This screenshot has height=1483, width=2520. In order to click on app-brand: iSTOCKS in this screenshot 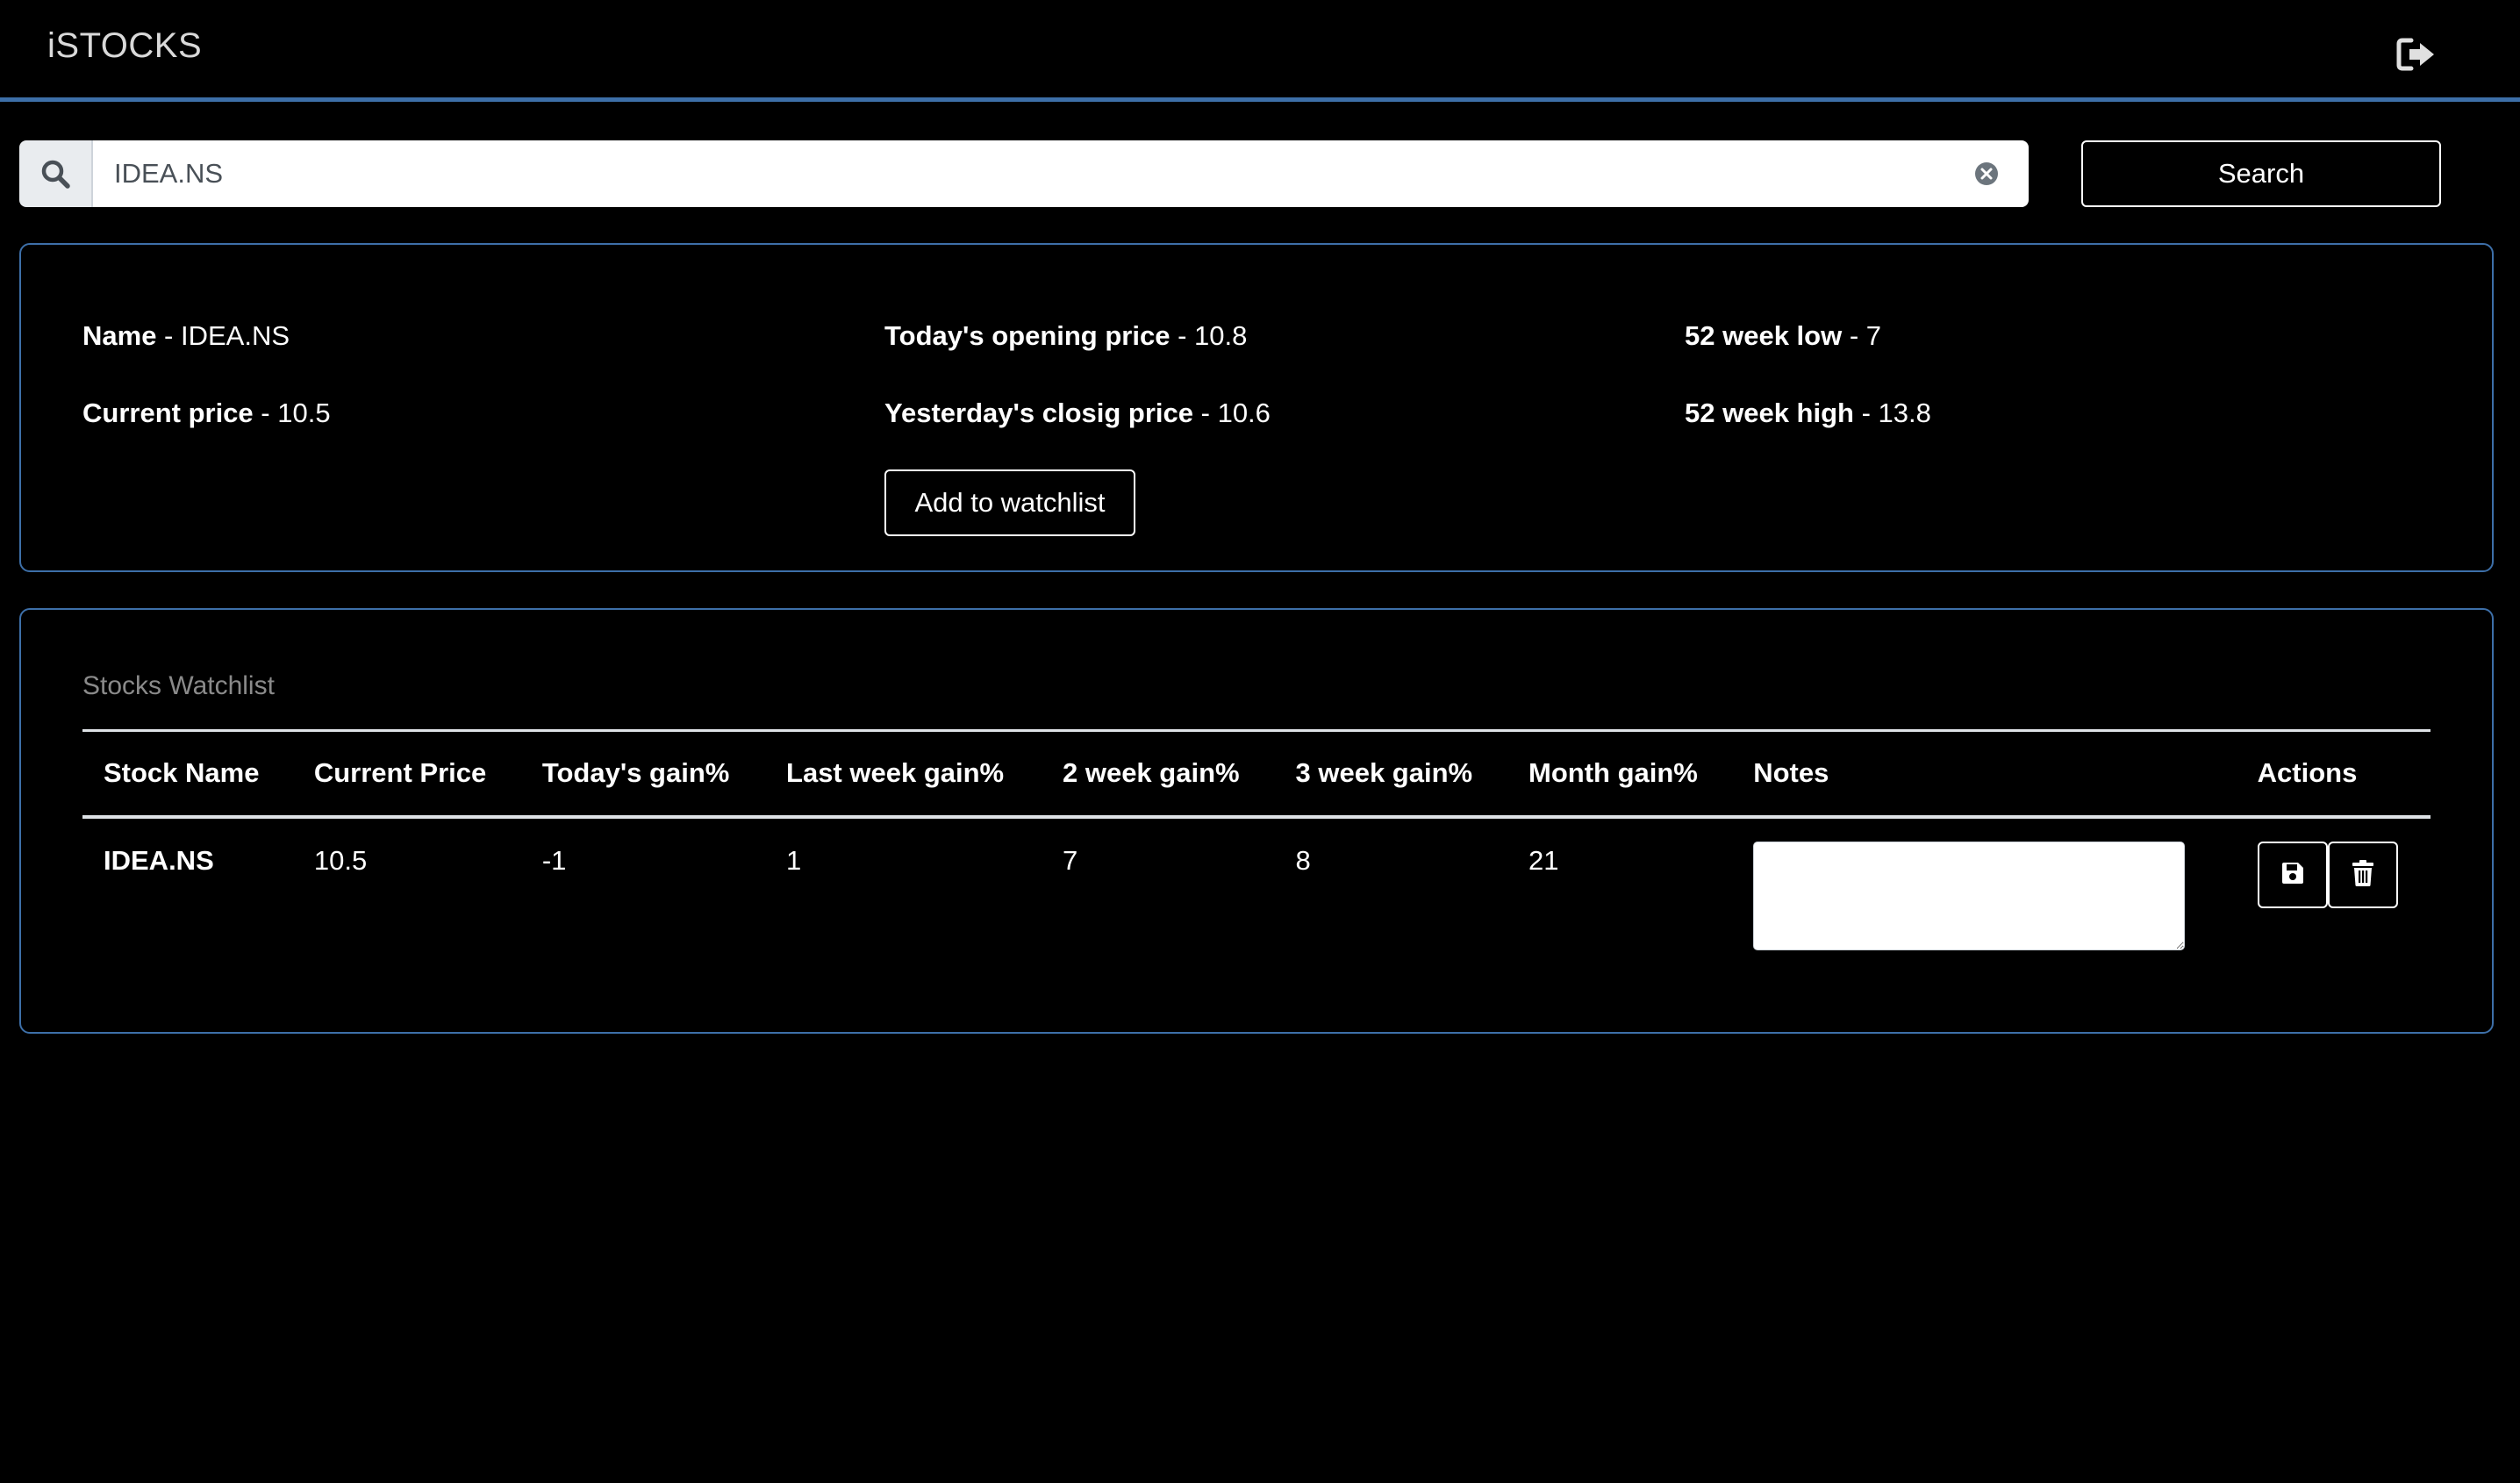, I will do `click(124, 46)`.